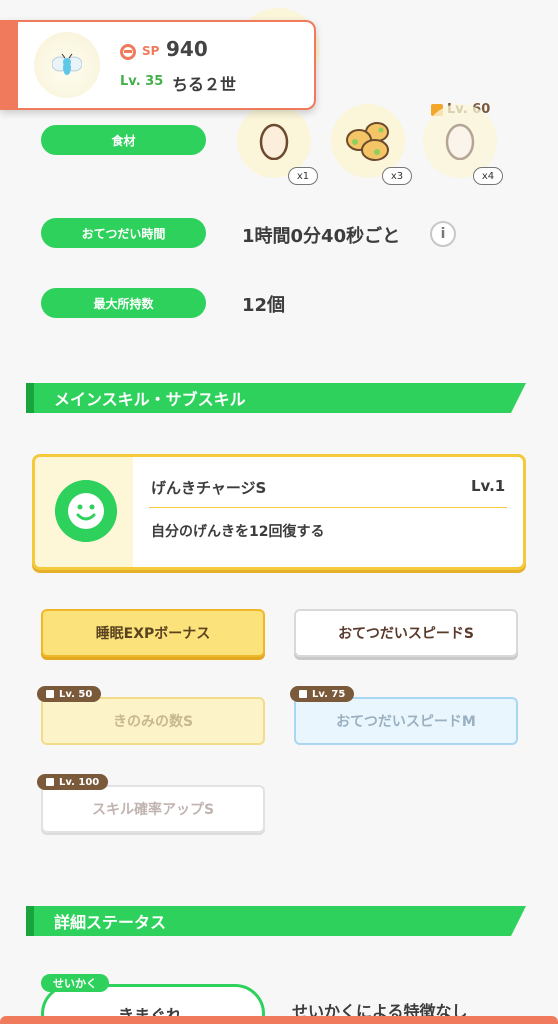 Image resolution: width=558 pixels, height=1024 pixels. I want to click on ingredient-count-2: x3, so click(397, 176).